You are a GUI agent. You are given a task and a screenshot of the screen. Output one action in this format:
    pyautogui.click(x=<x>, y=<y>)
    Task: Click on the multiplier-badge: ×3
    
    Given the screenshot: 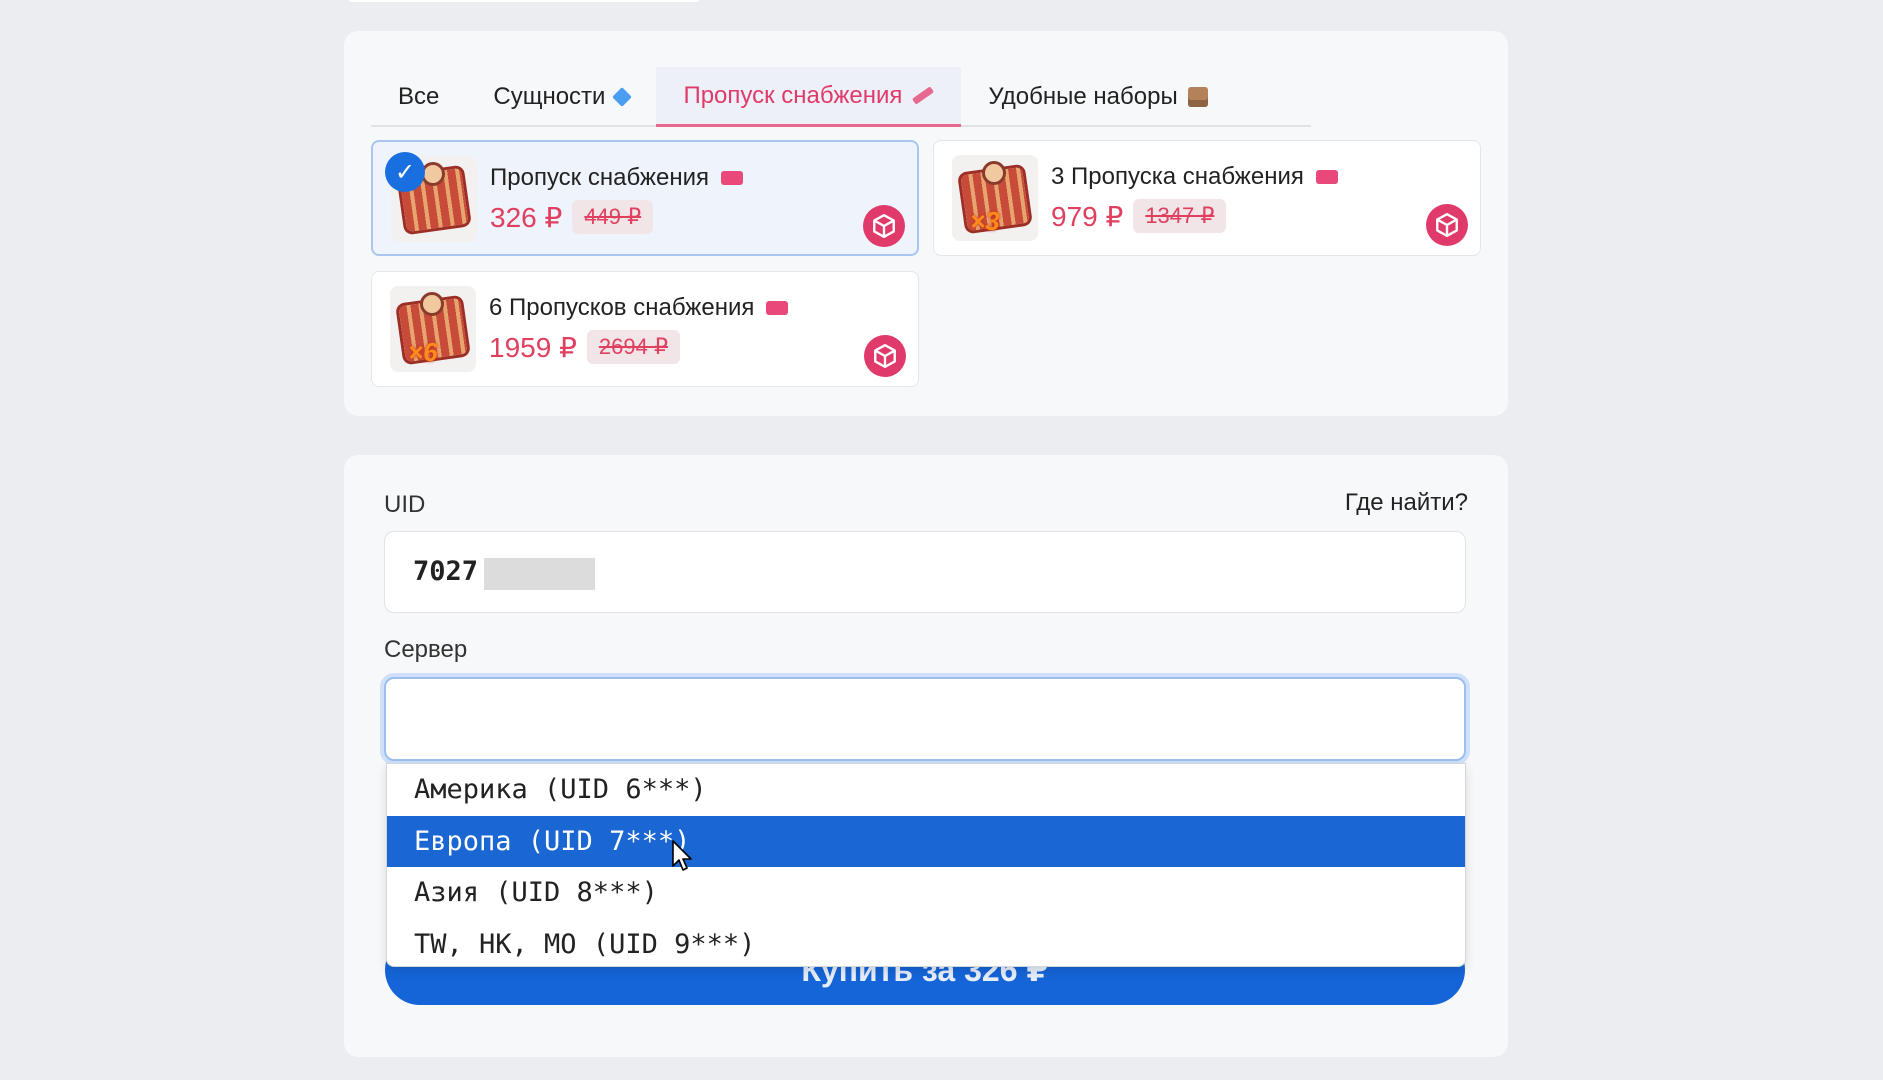 What is the action you would take?
    pyautogui.click(x=985, y=221)
    